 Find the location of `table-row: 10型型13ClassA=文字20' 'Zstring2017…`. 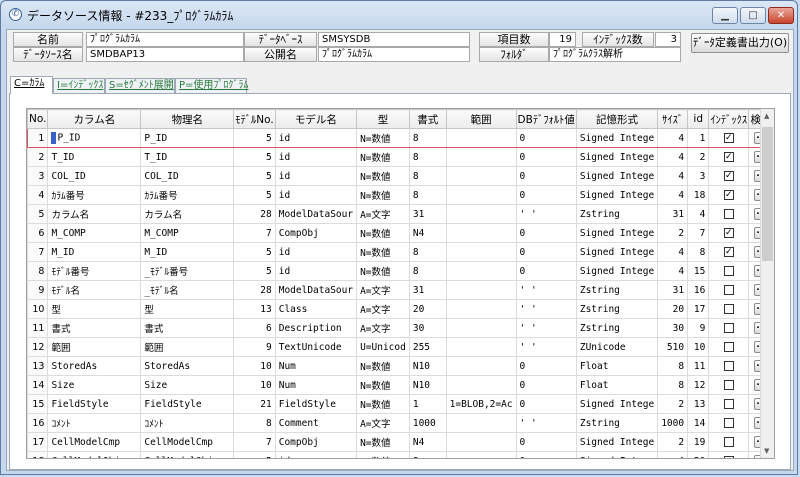

table-row: 10型型13ClassA=文字20' 'Zstring2017… is located at coordinates (400, 309).